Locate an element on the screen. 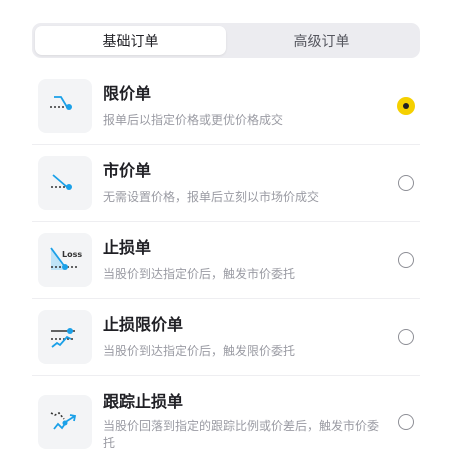 The width and height of the screenshot is (458, 468). order-description: 当股价回落到指定的跟踪比例或价差后，触发市价委托 is located at coordinates (241, 434).